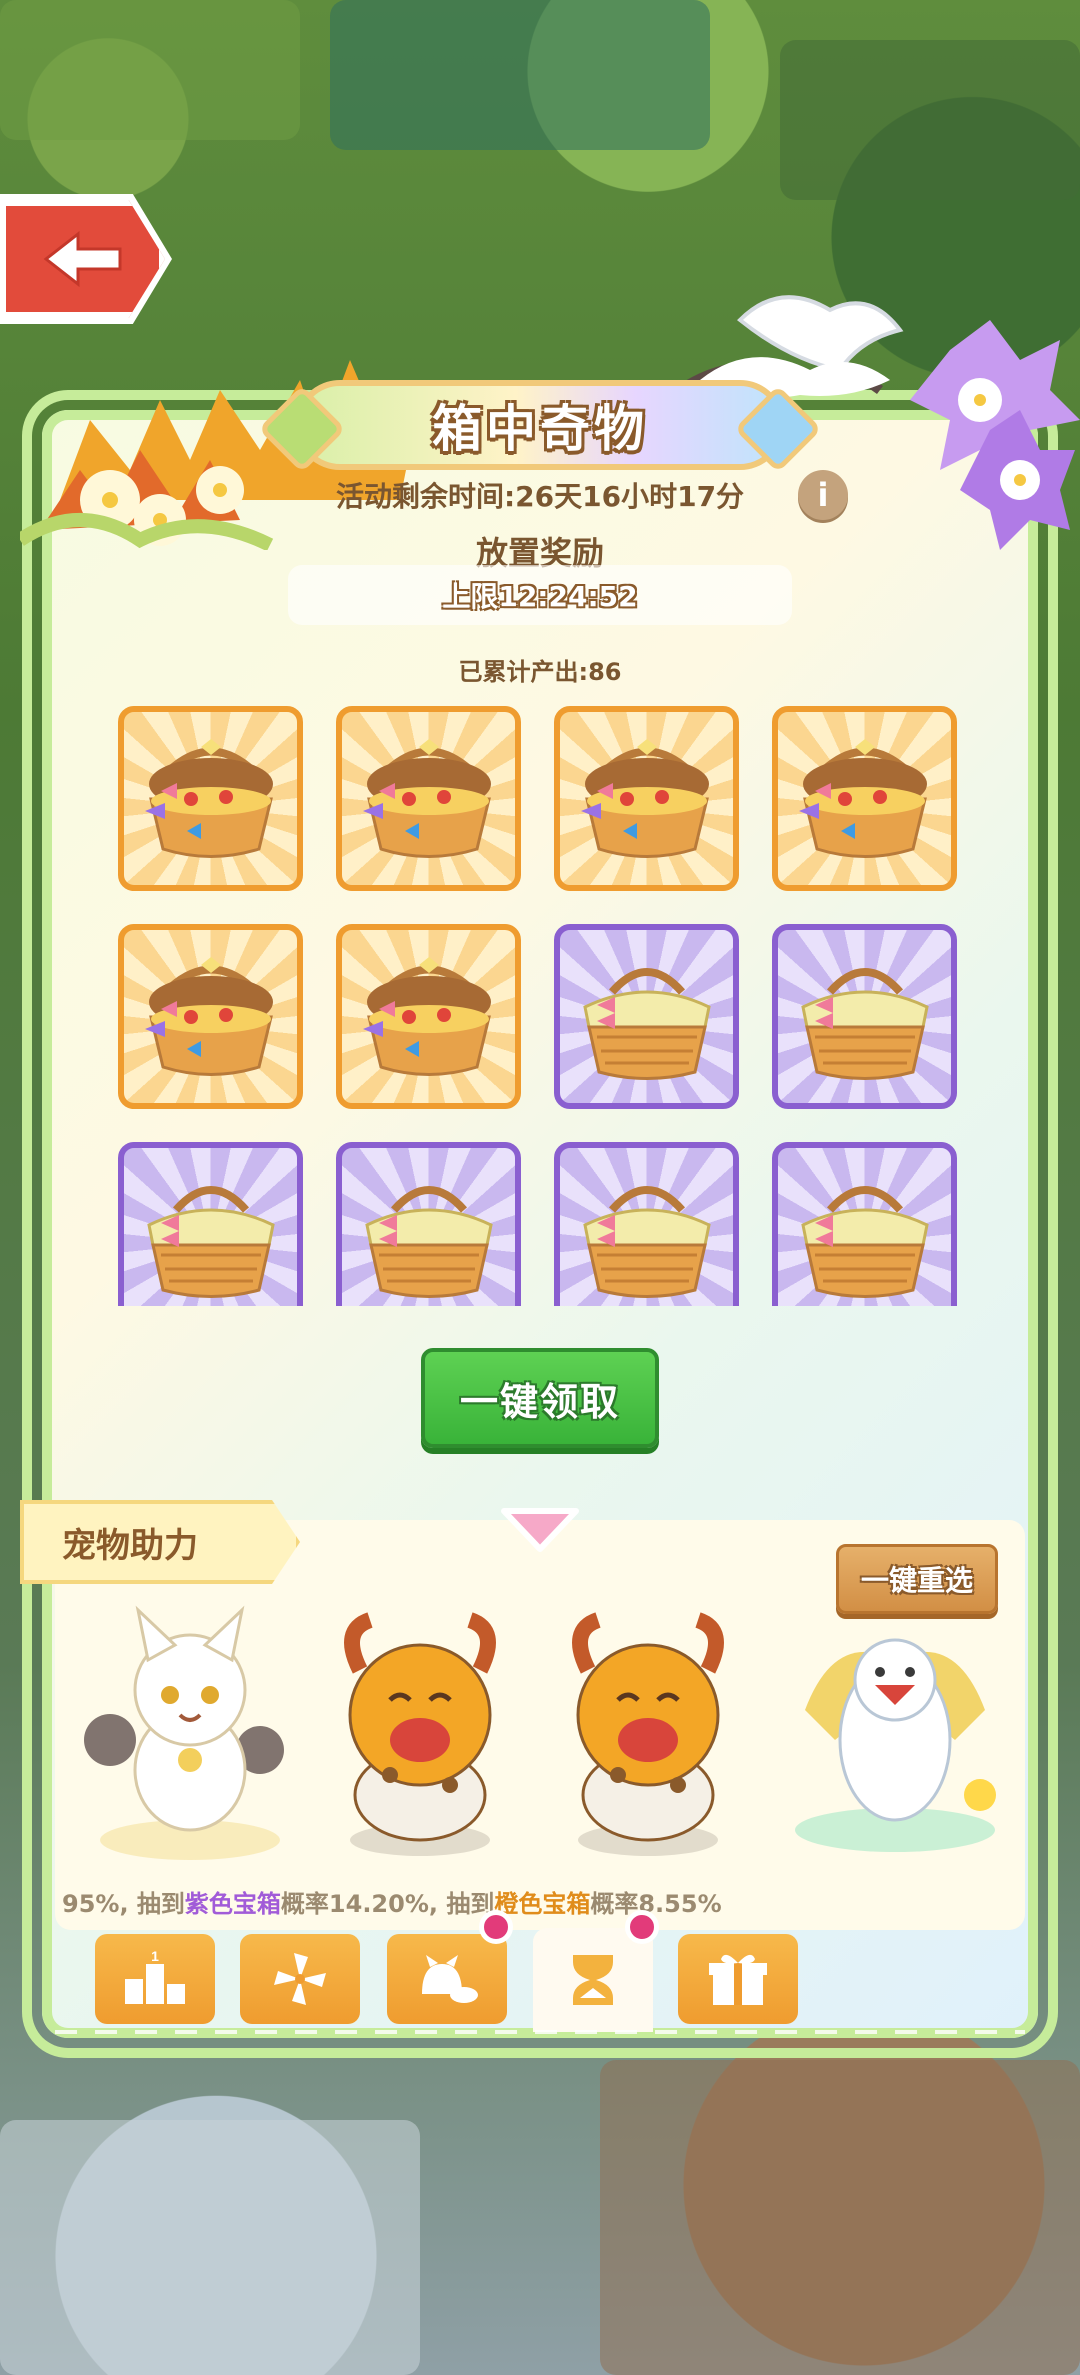  What do you see at coordinates (540, 2032) in the screenshot?
I see `tab-bar-divider` at bounding box center [540, 2032].